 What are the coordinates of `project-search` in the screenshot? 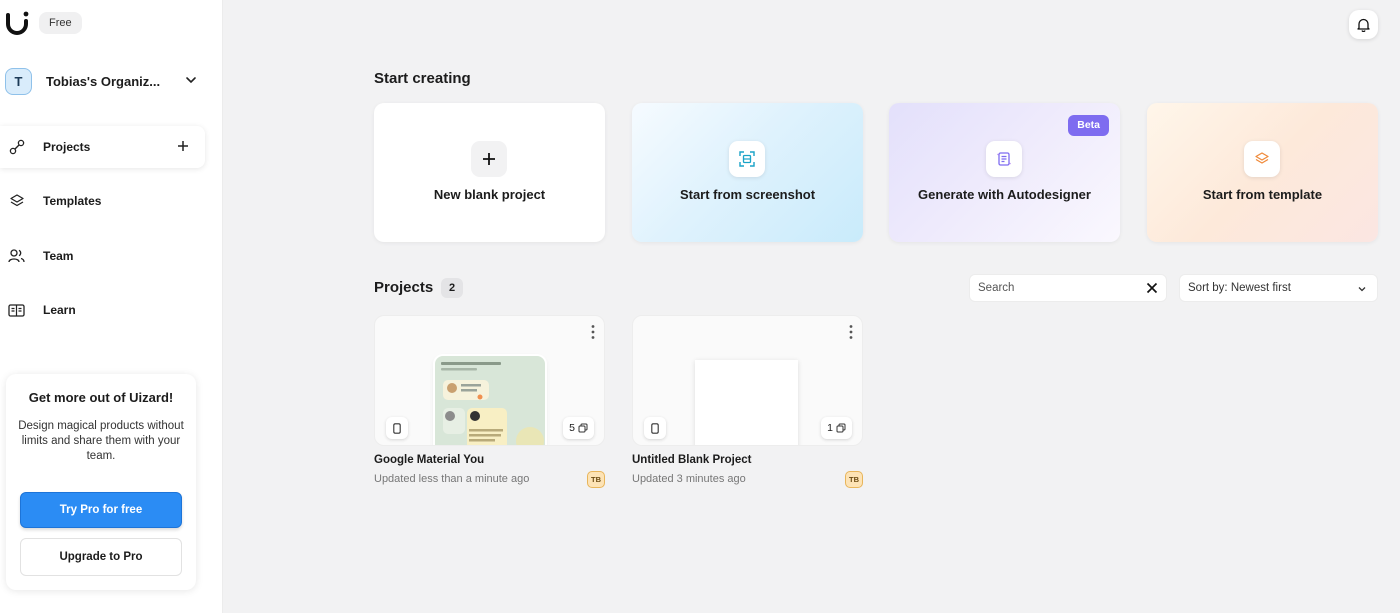 It's located at (1068, 288).